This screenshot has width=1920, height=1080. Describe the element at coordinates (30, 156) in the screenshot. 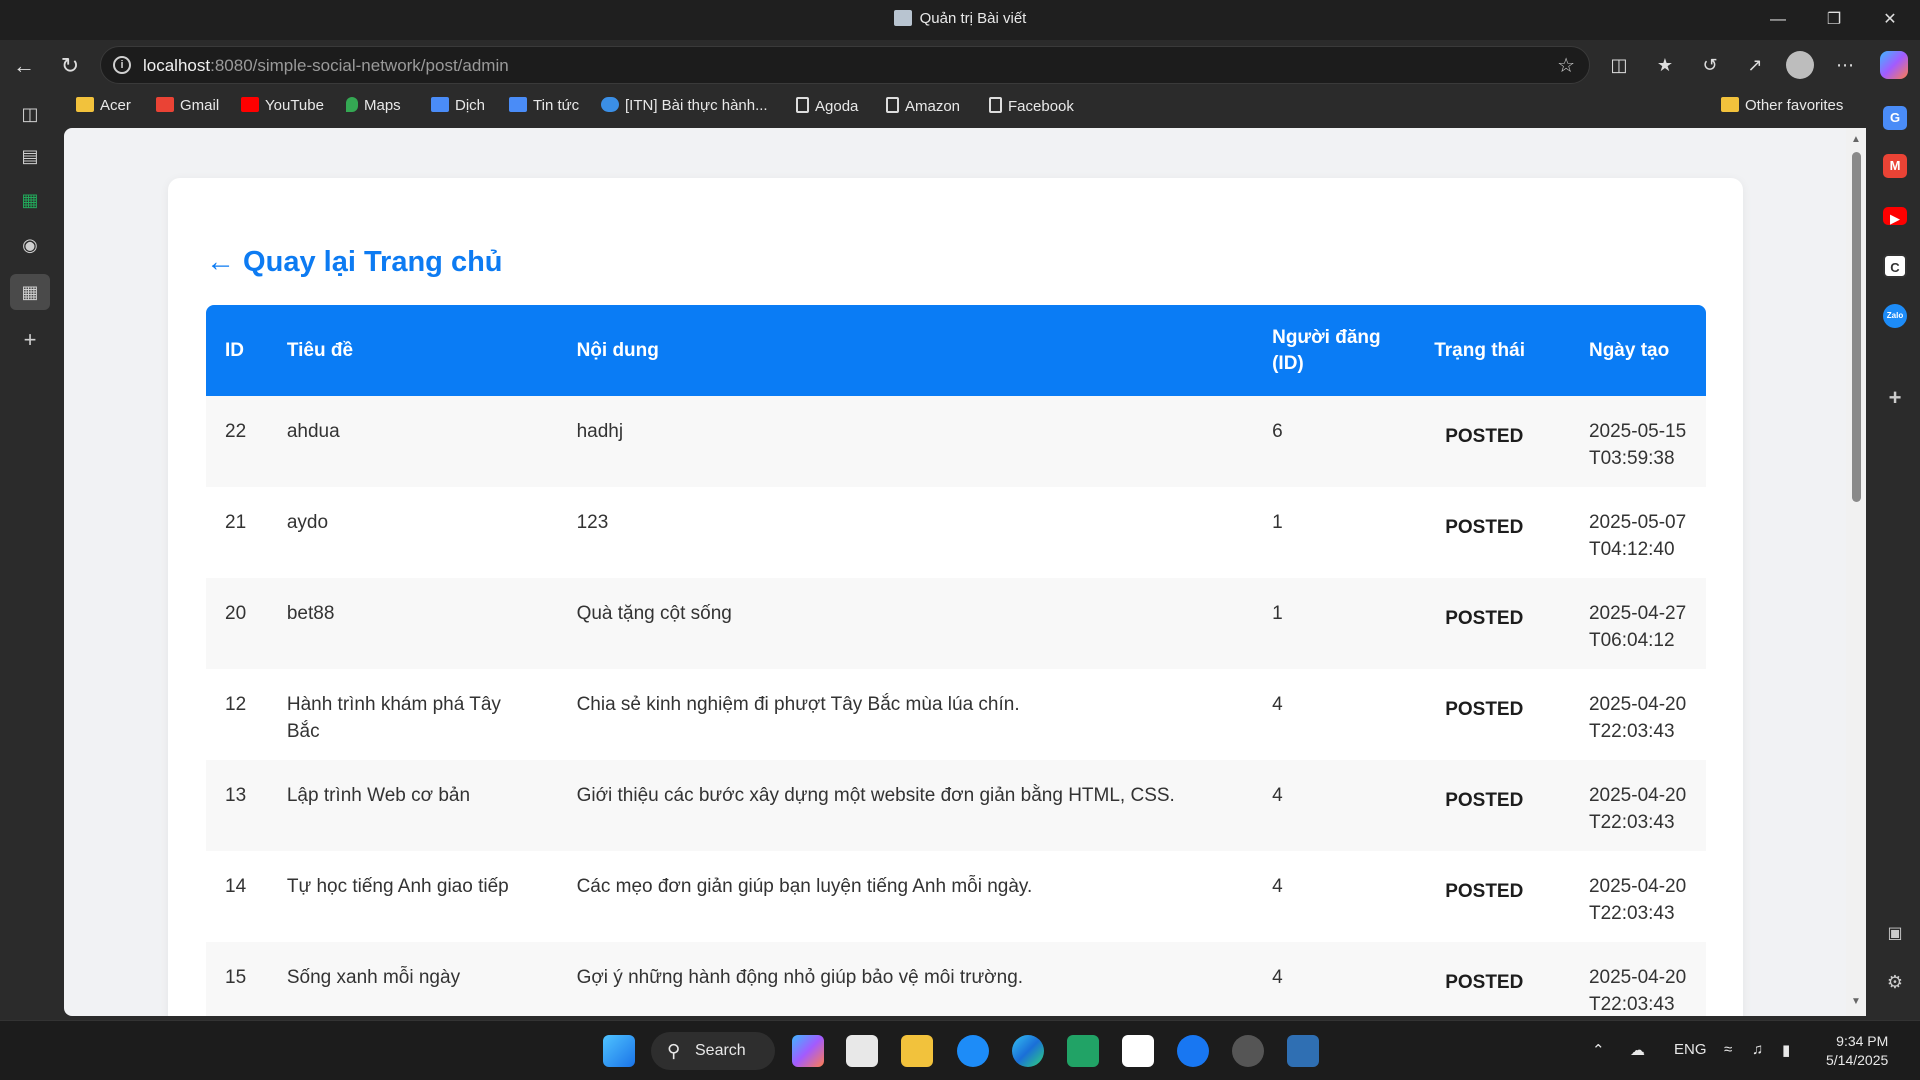

I see `tab-icon: ▤` at that location.